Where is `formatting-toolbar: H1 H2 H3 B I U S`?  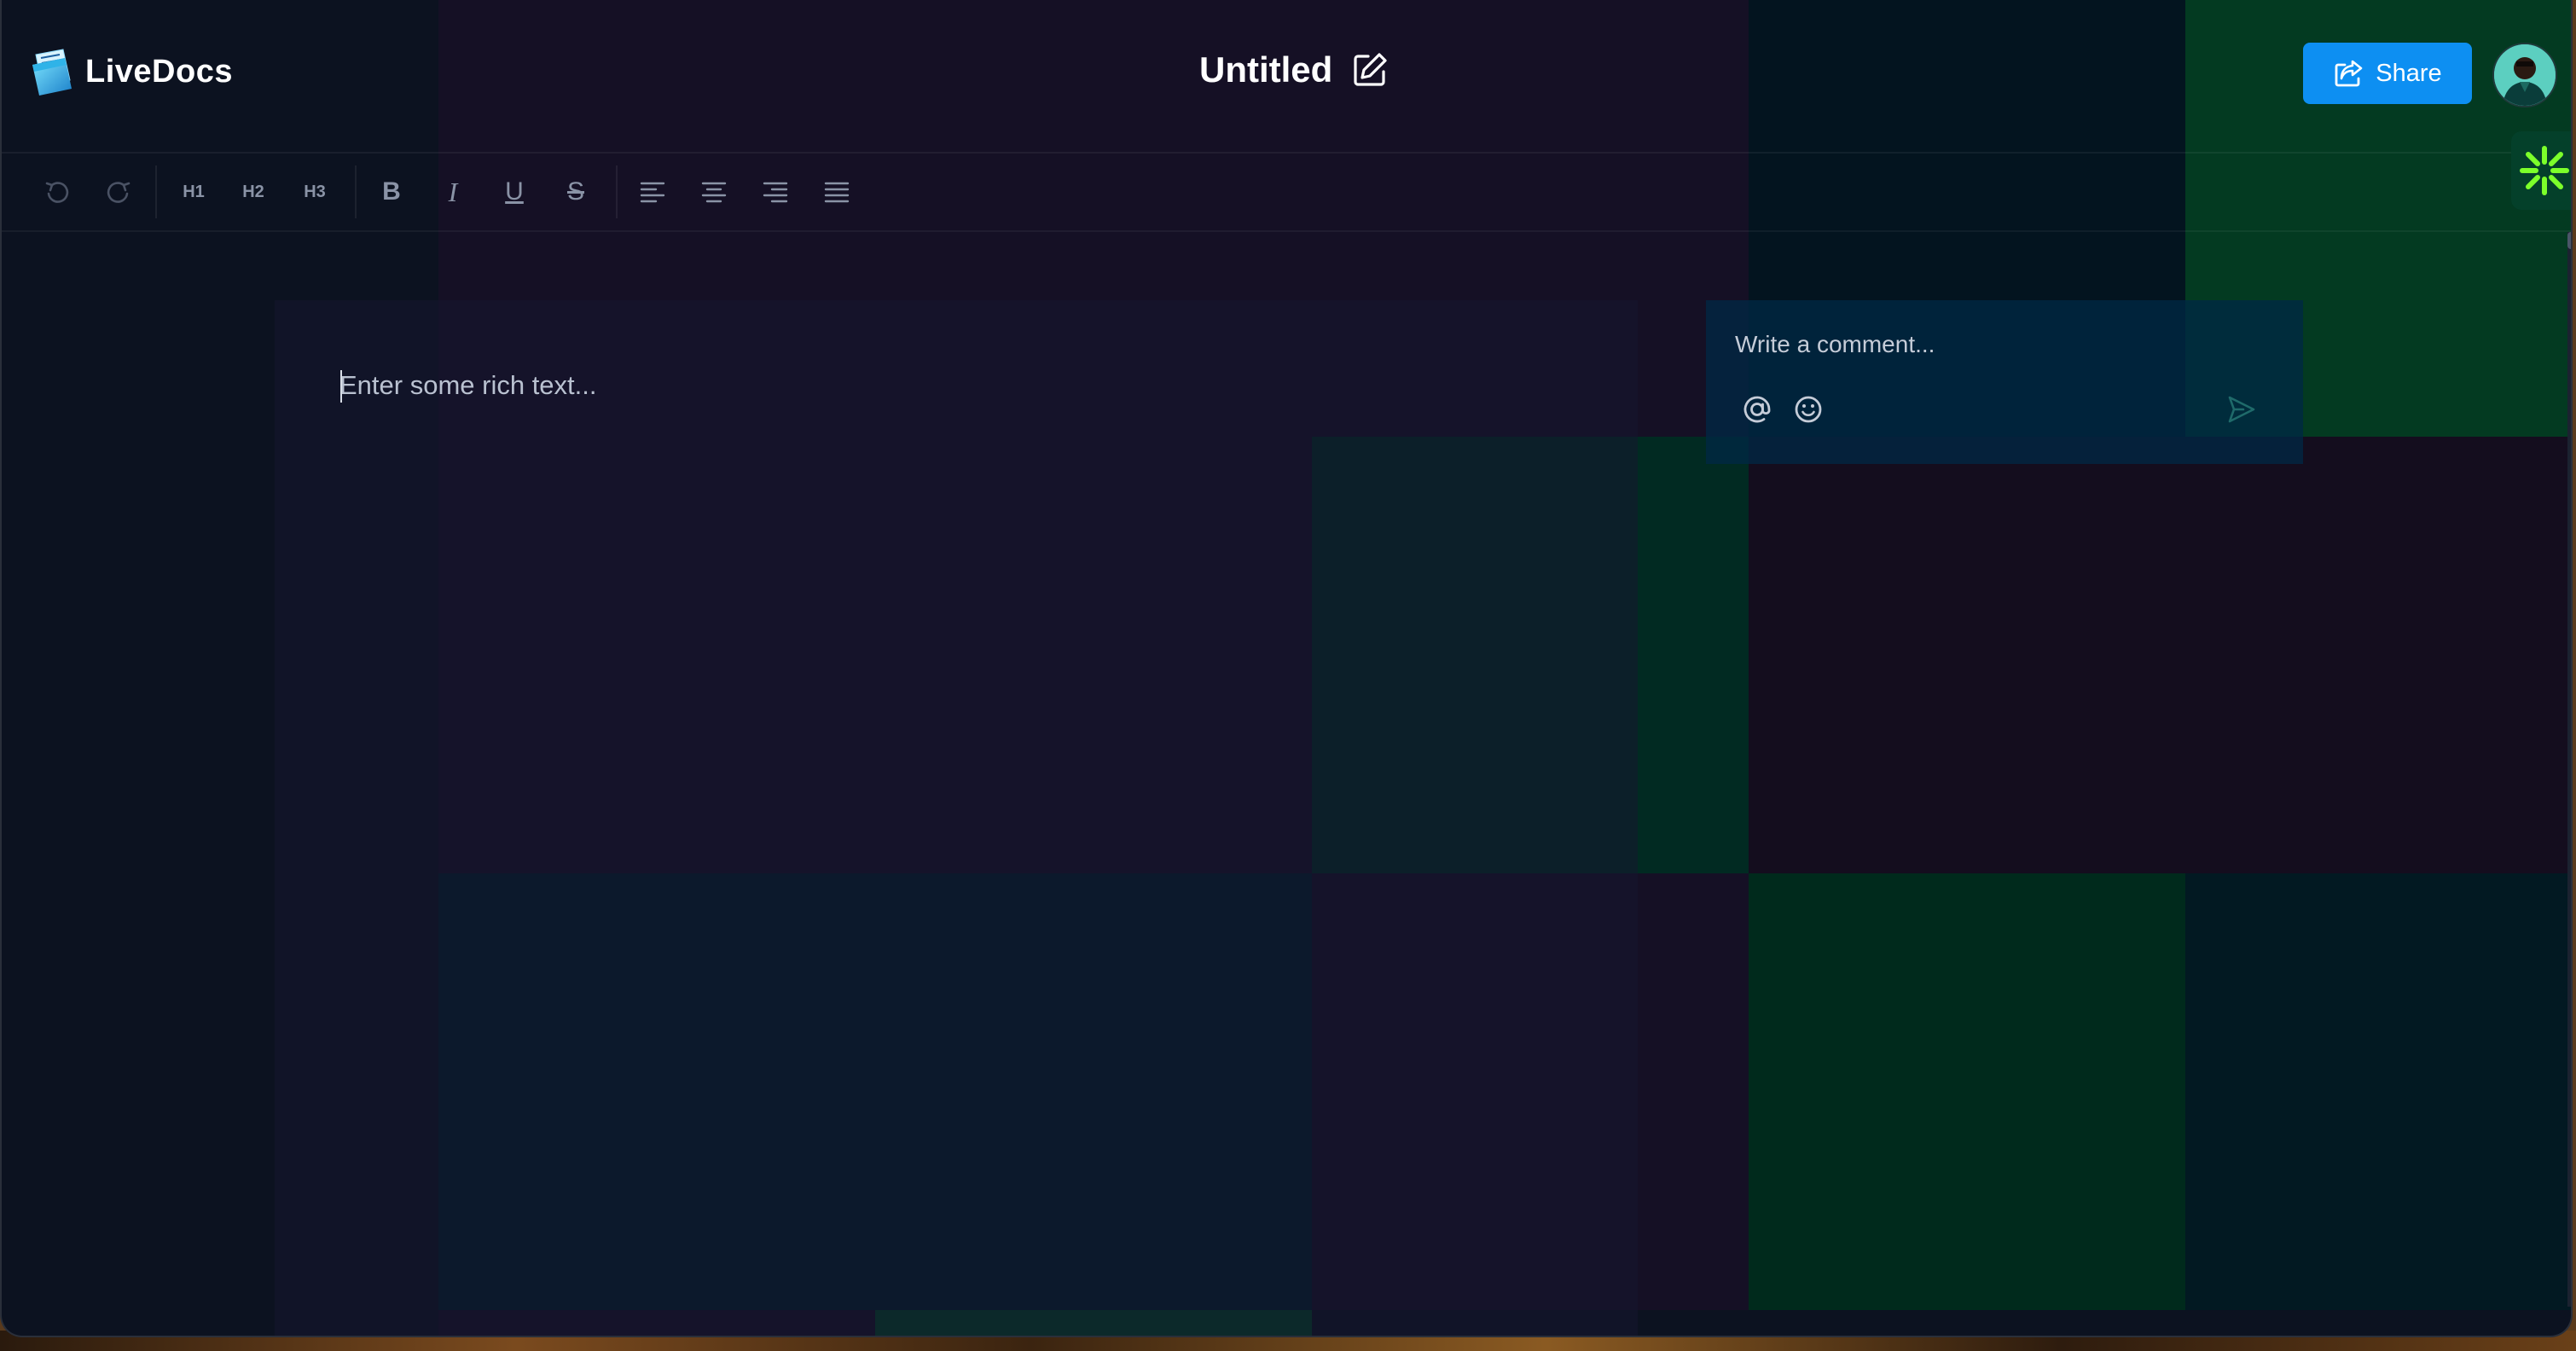
formatting-toolbar: H1 H2 H3 B I U S is located at coordinates (1286, 193).